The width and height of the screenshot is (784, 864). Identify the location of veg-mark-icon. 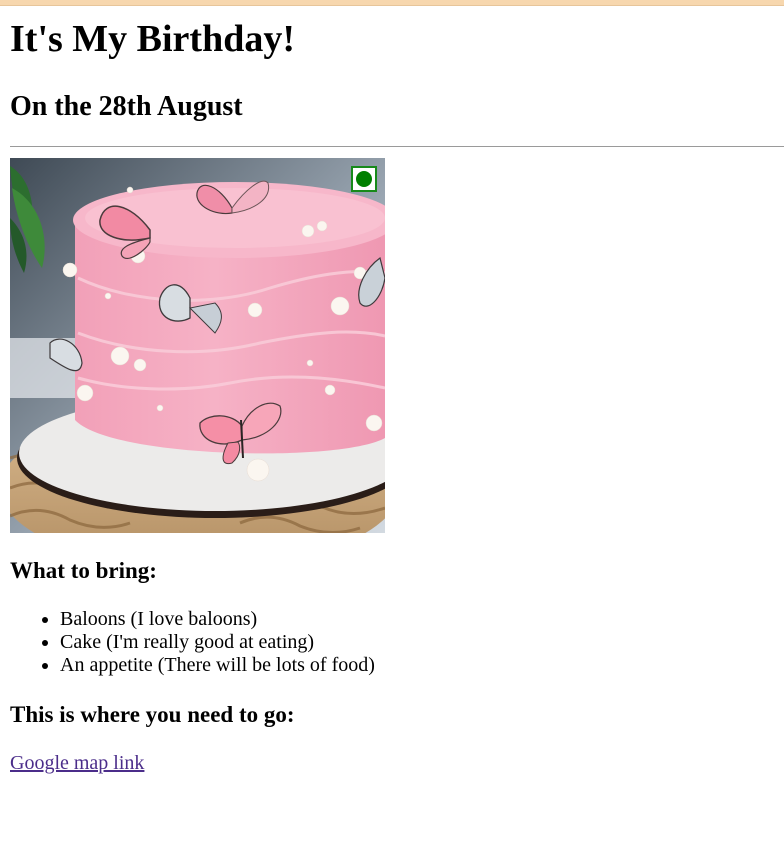
(364, 179).